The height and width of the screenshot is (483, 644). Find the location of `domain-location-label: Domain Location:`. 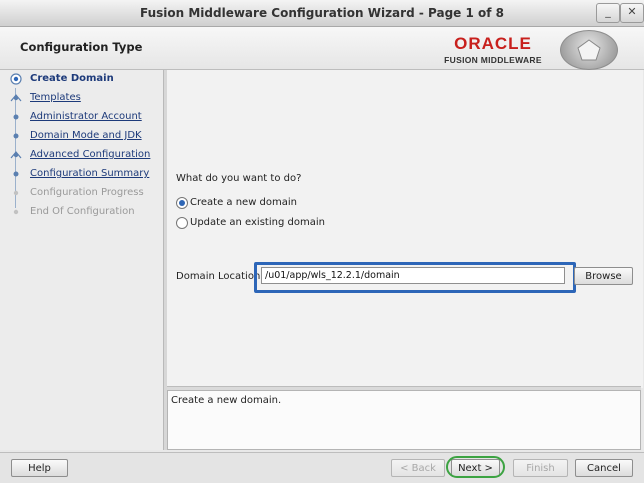

domain-location-label: Domain Location: is located at coordinates (220, 276).